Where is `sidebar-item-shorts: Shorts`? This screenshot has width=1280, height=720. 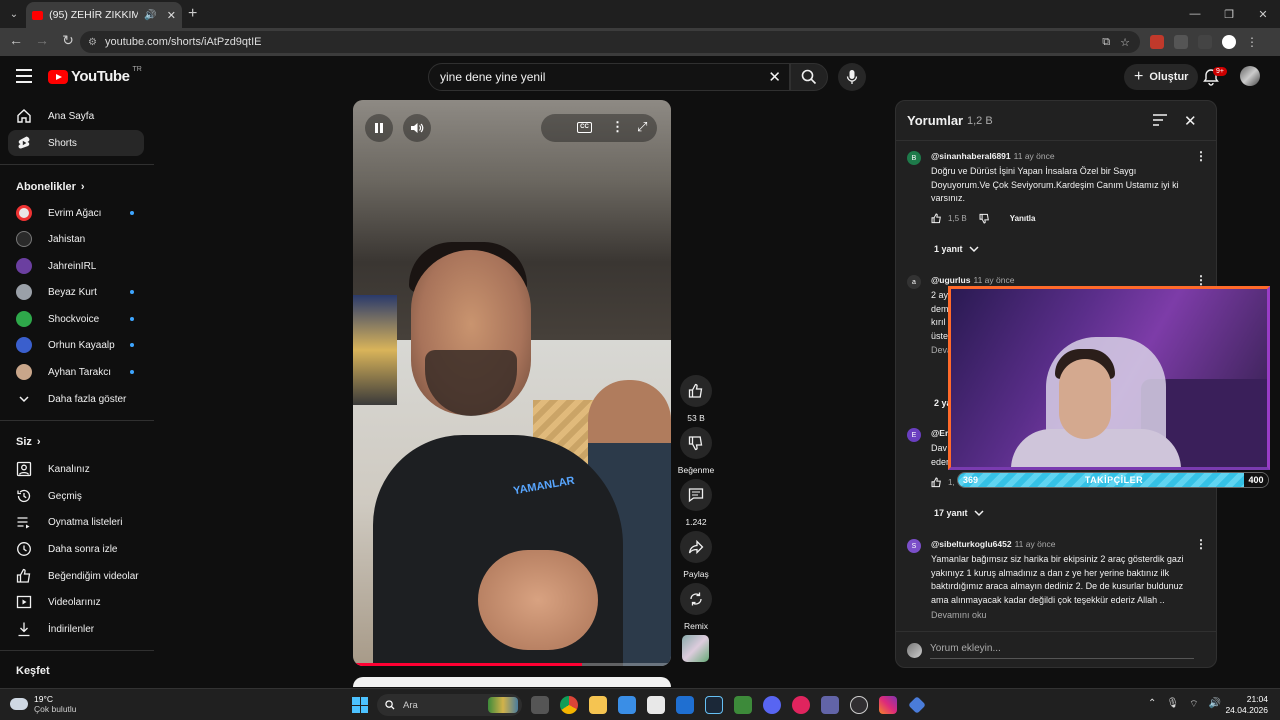 sidebar-item-shorts: Shorts is located at coordinates (76, 143).